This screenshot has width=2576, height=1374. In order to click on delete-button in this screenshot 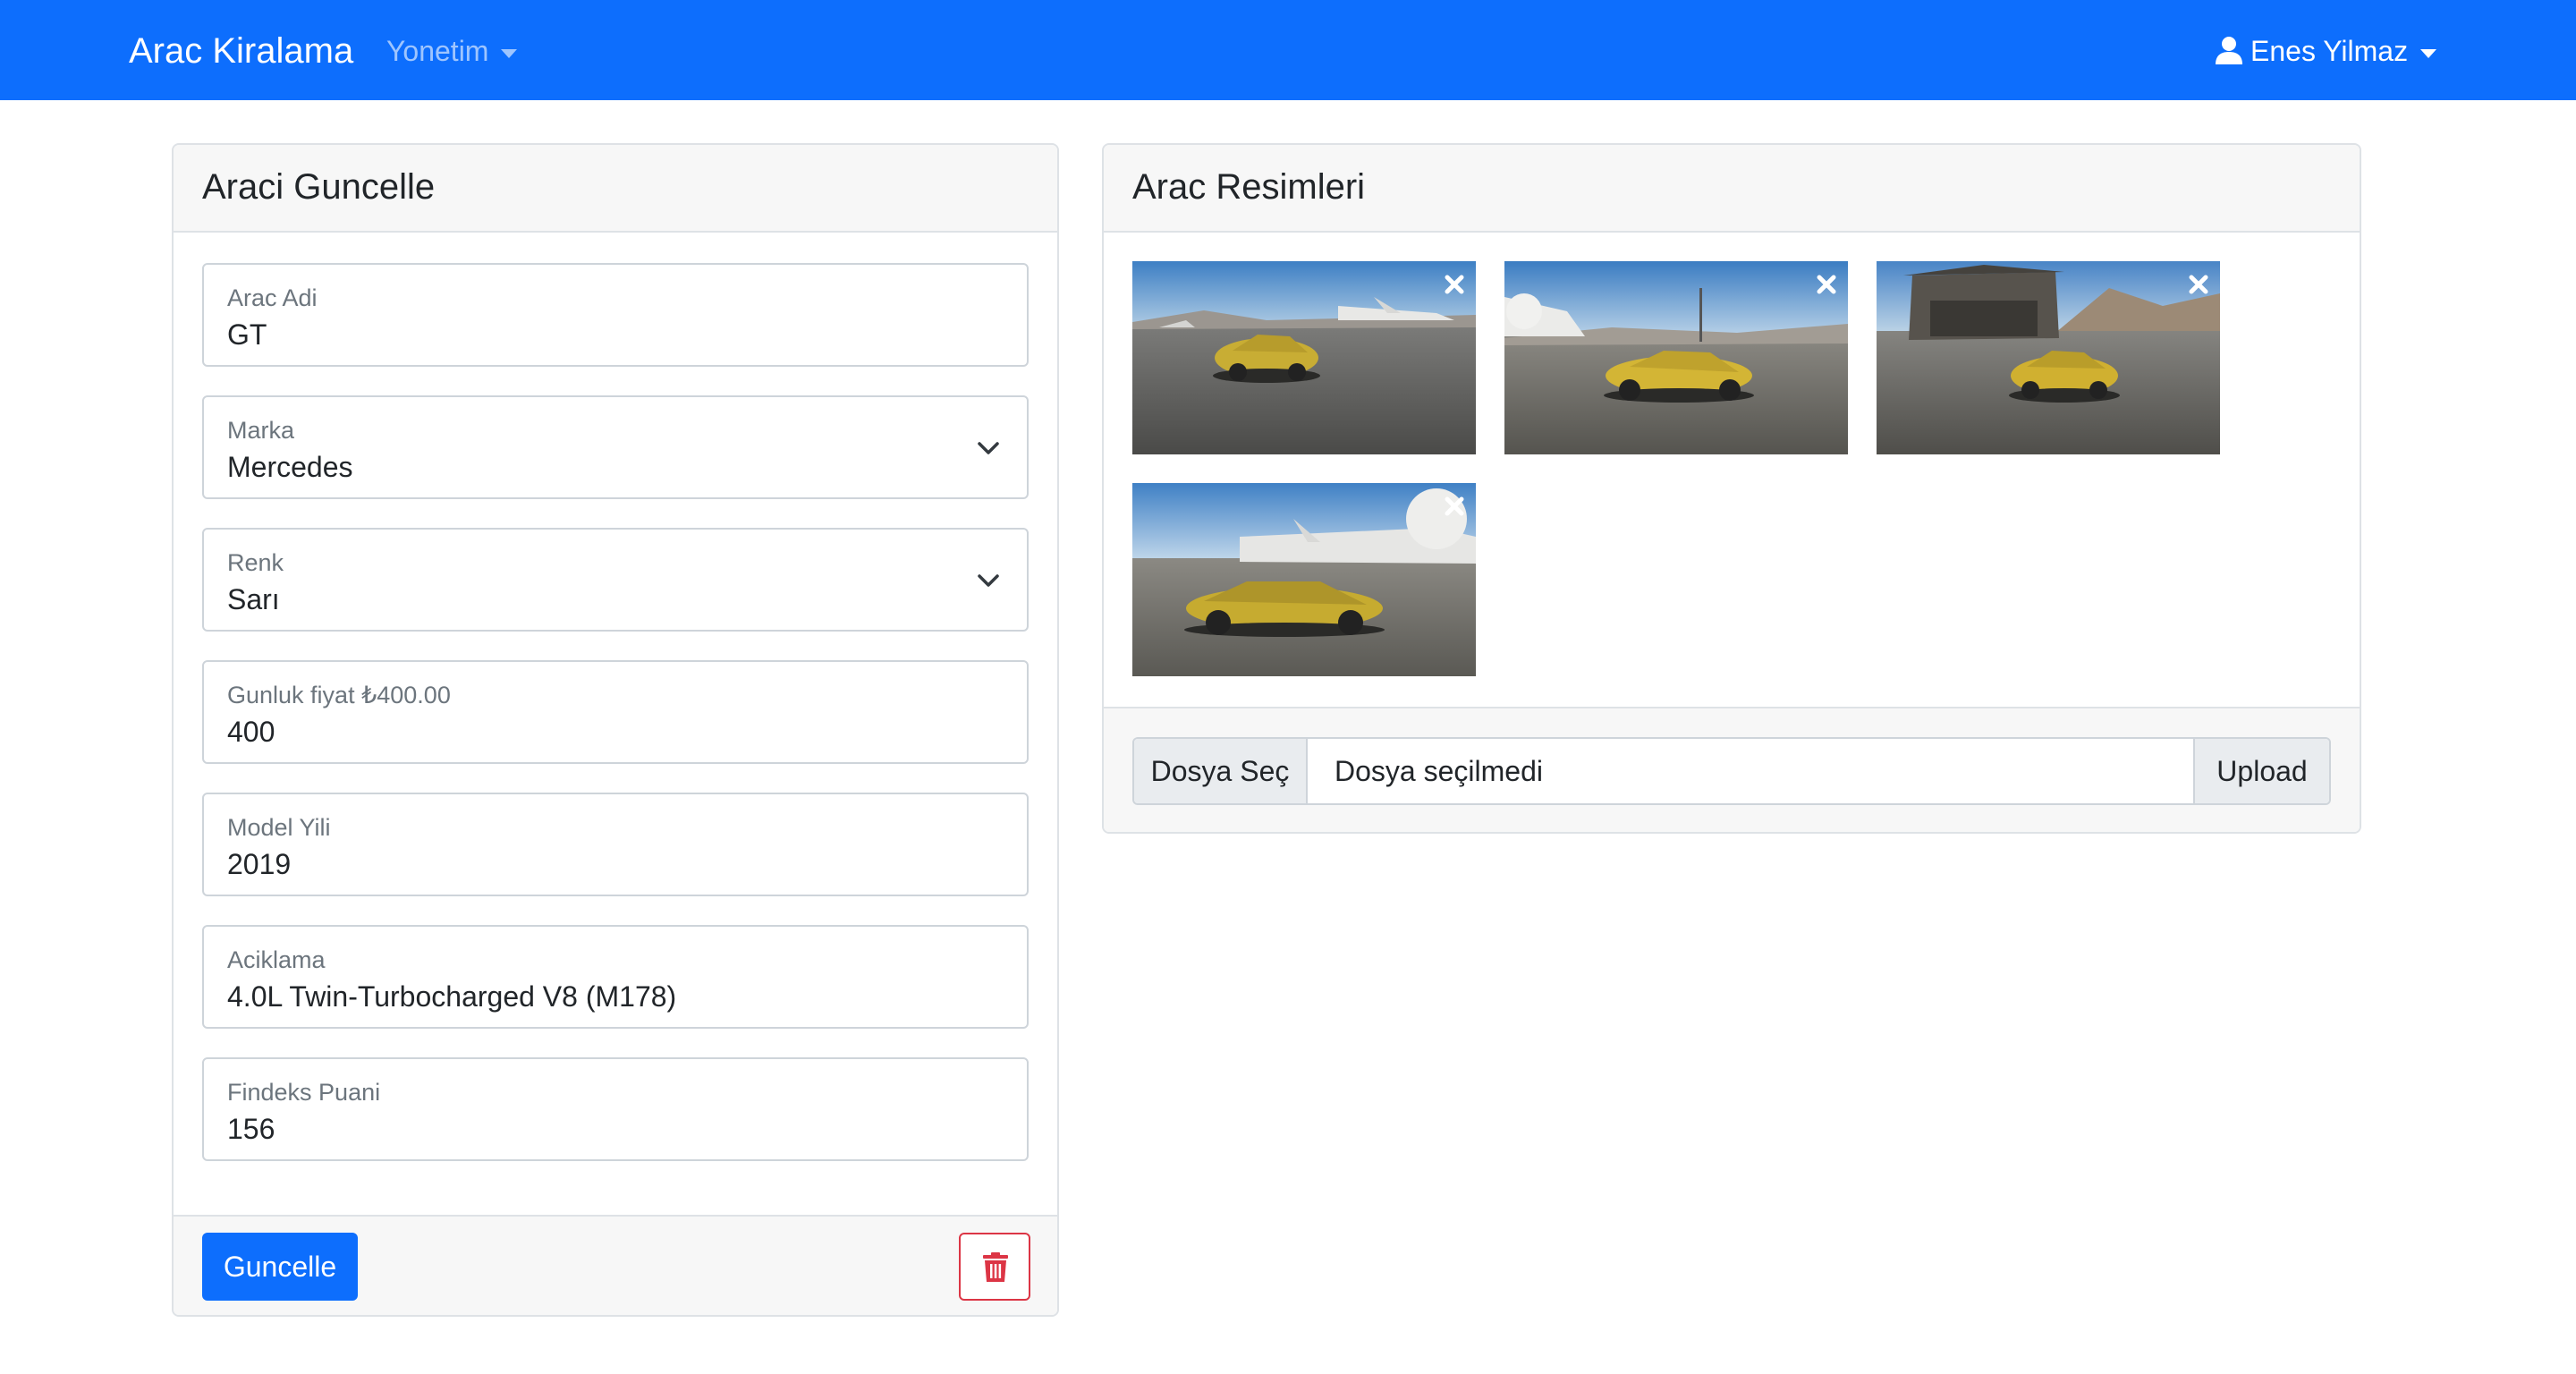, I will do `click(994, 1267)`.